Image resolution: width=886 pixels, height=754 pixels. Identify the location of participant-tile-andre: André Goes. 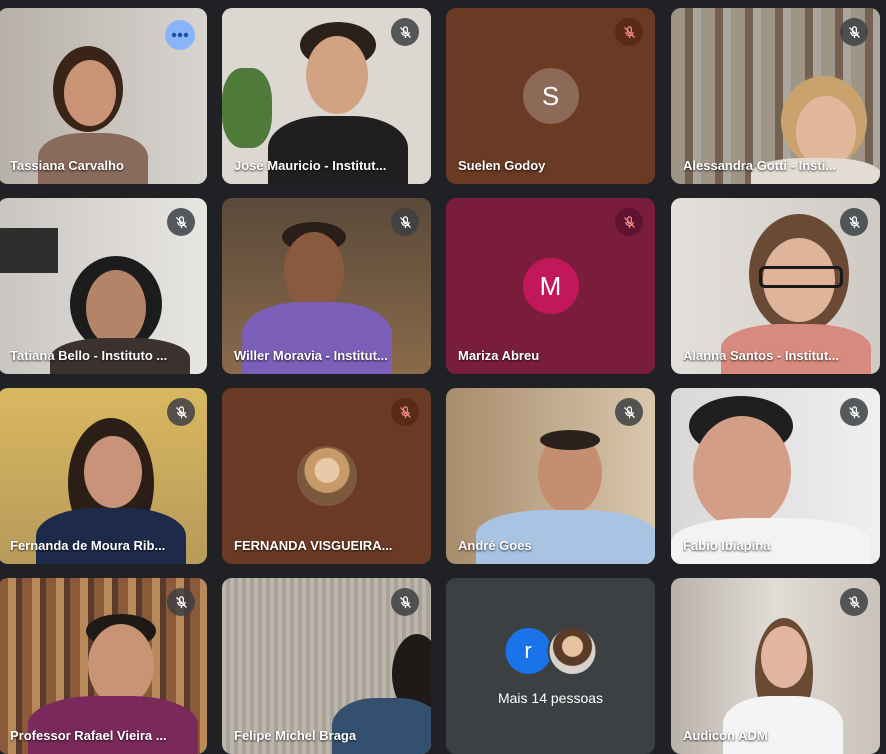
(550, 476).